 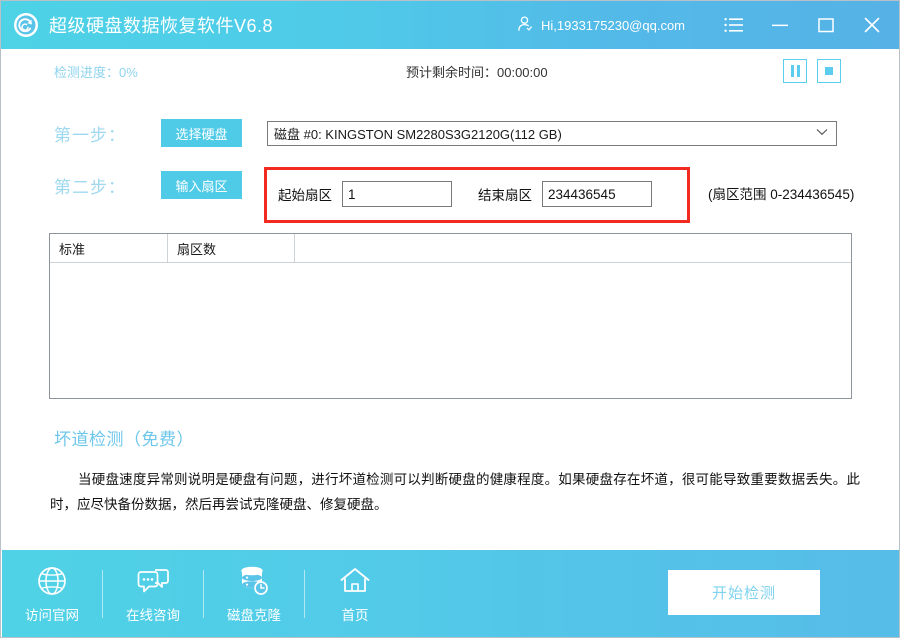 I want to click on disk-recovery-logo-icon, so click(x=26, y=25).